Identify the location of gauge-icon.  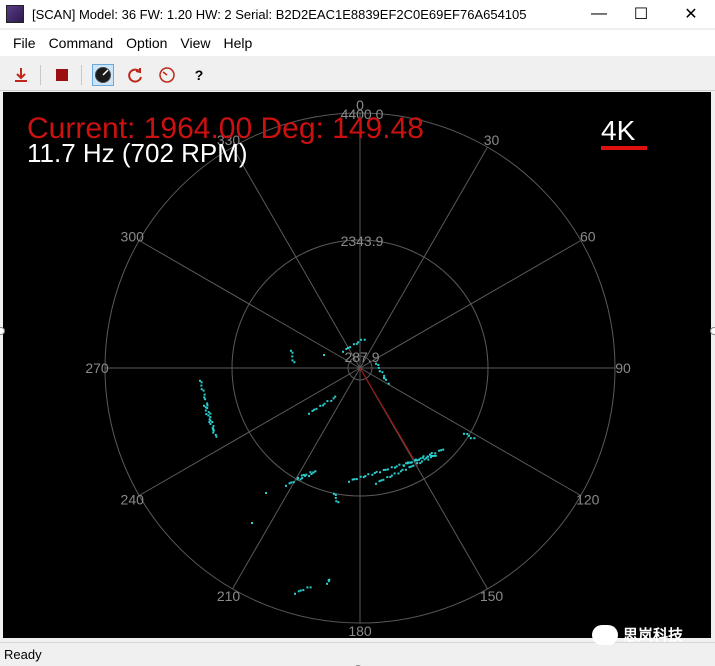
(167, 75).